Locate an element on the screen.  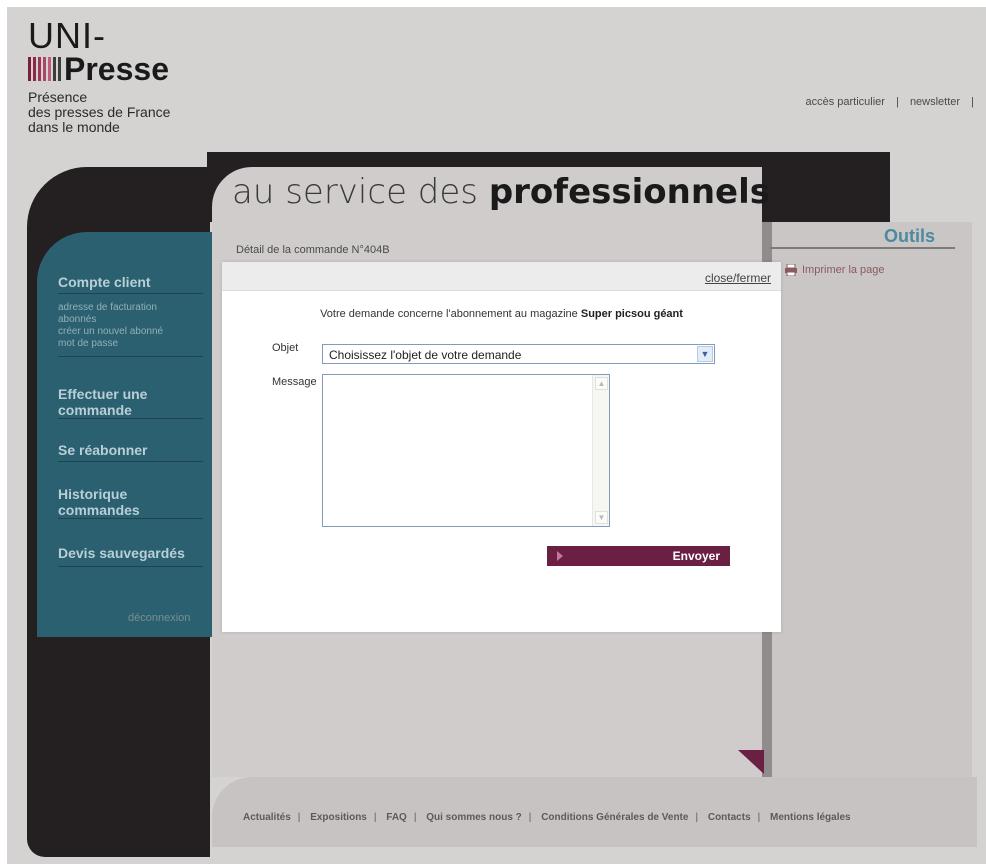
scrollbar: ▲ ▼ is located at coordinates (600, 450).